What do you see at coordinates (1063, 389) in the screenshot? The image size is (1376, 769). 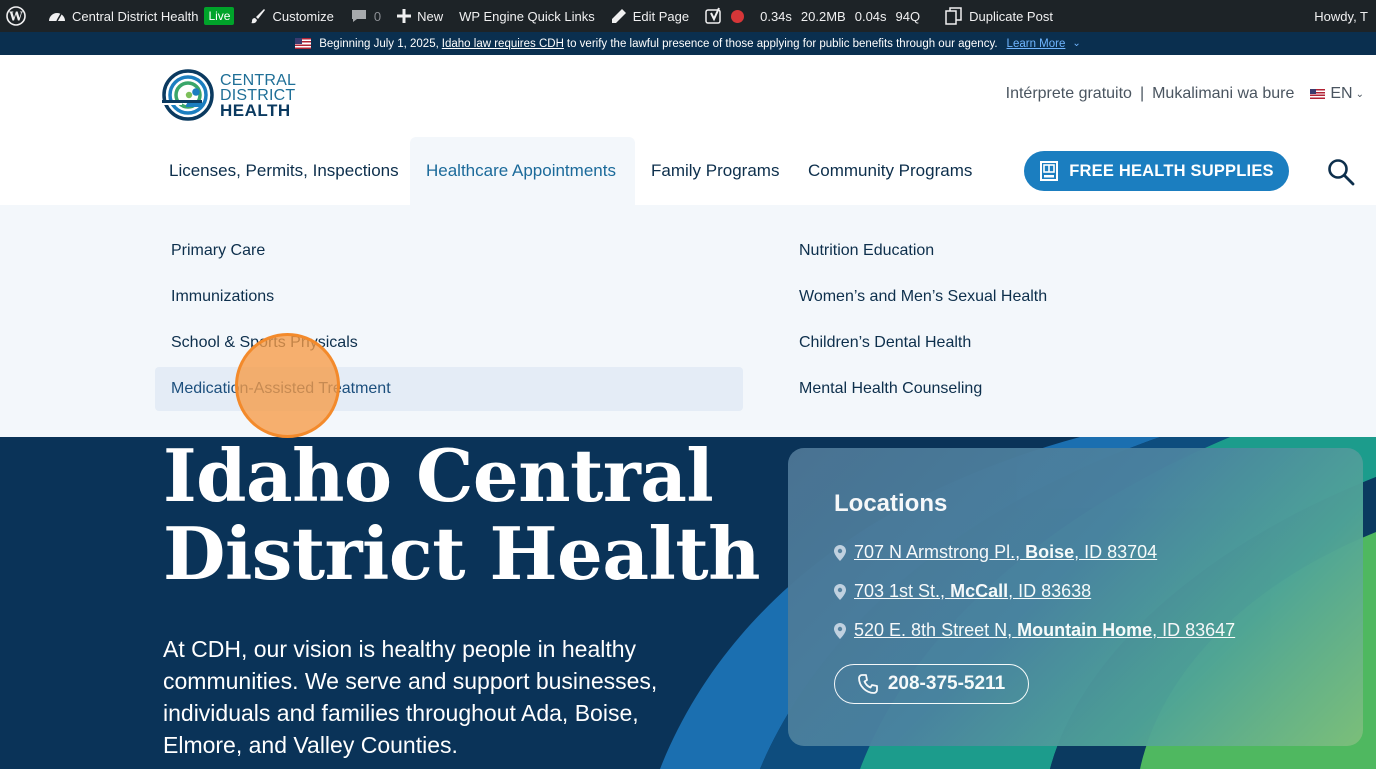 I see `menu-mental-health-counseling: Mental Health Counseling` at bounding box center [1063, 389].